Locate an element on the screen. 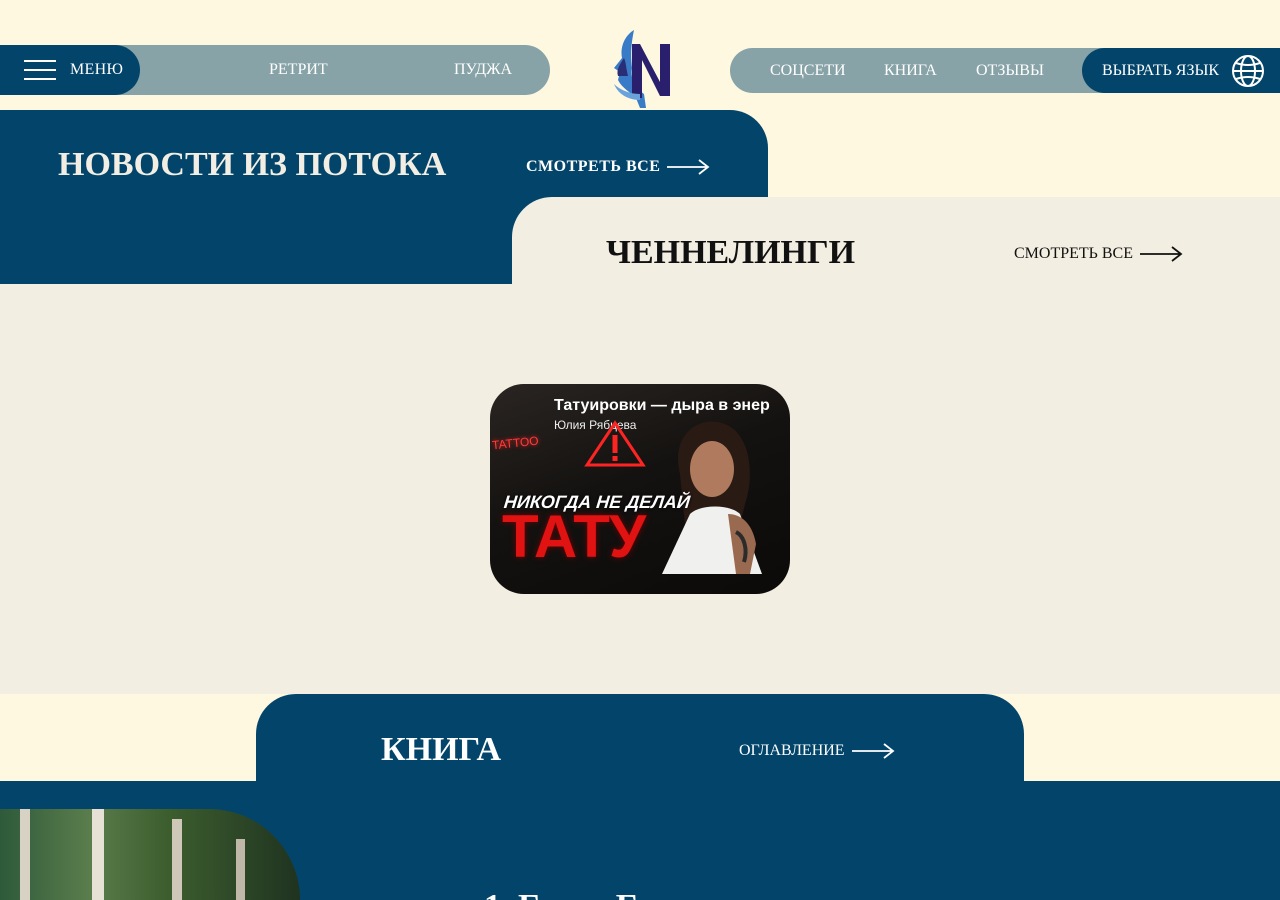 Image resolution: width=1280 pixels, height=900 pixels. language-label: ВЫБРАТЬ ЯЗЫК is located at coordinates (1161, 70).